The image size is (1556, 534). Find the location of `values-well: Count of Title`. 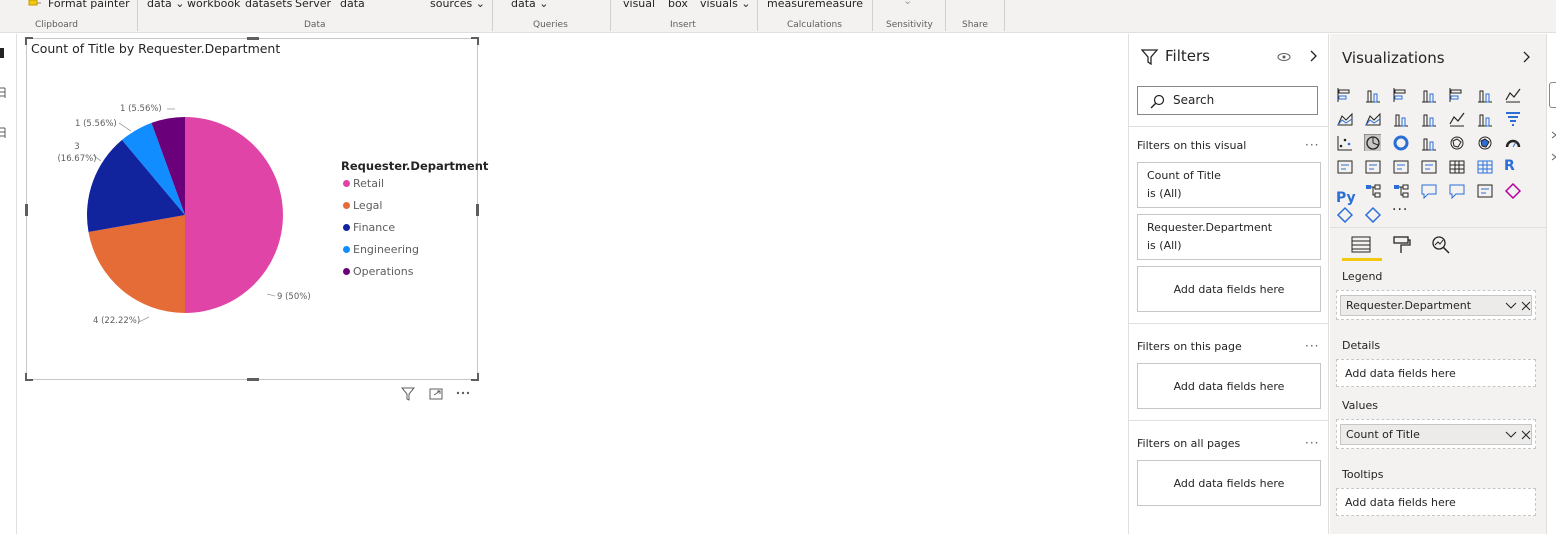

values-well: Count of Title is located at coordinates (1436, 434).